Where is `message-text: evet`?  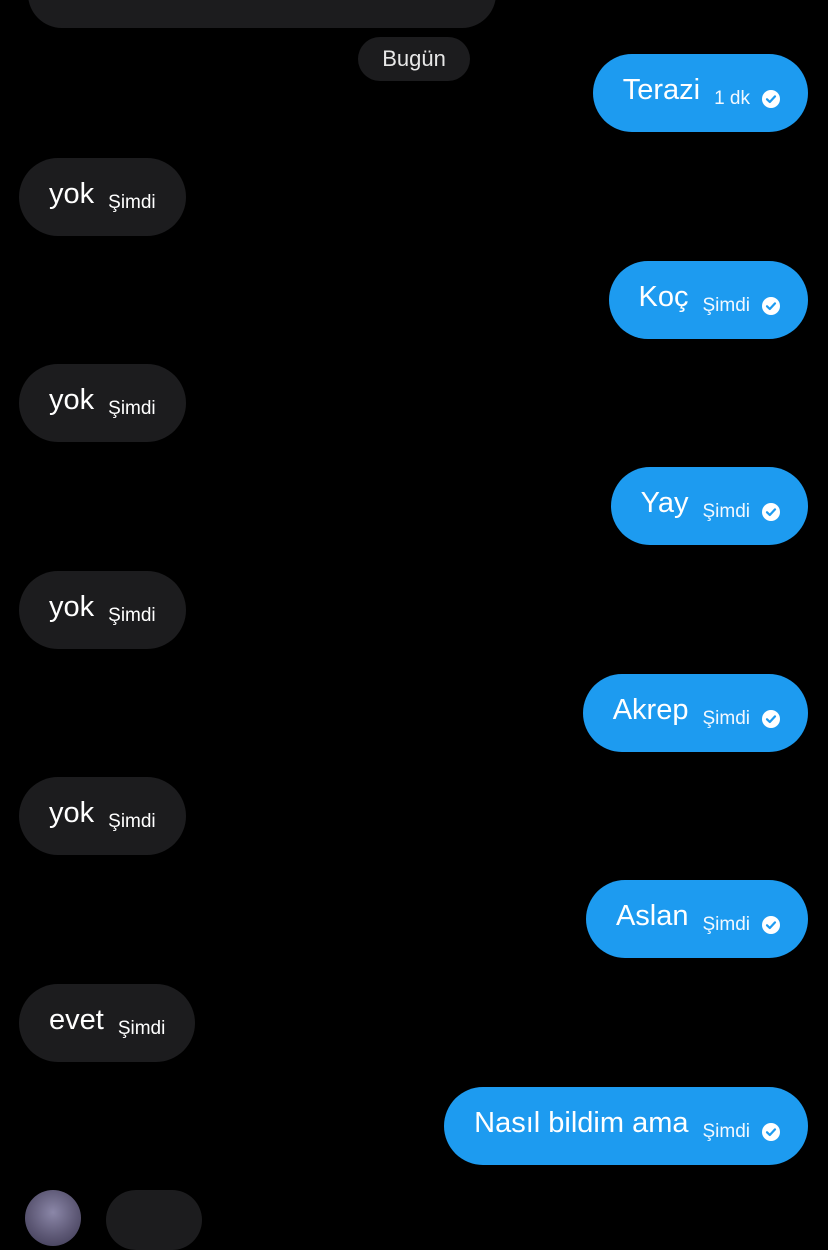 message-text: evet is located at coordinates (76, 1019).